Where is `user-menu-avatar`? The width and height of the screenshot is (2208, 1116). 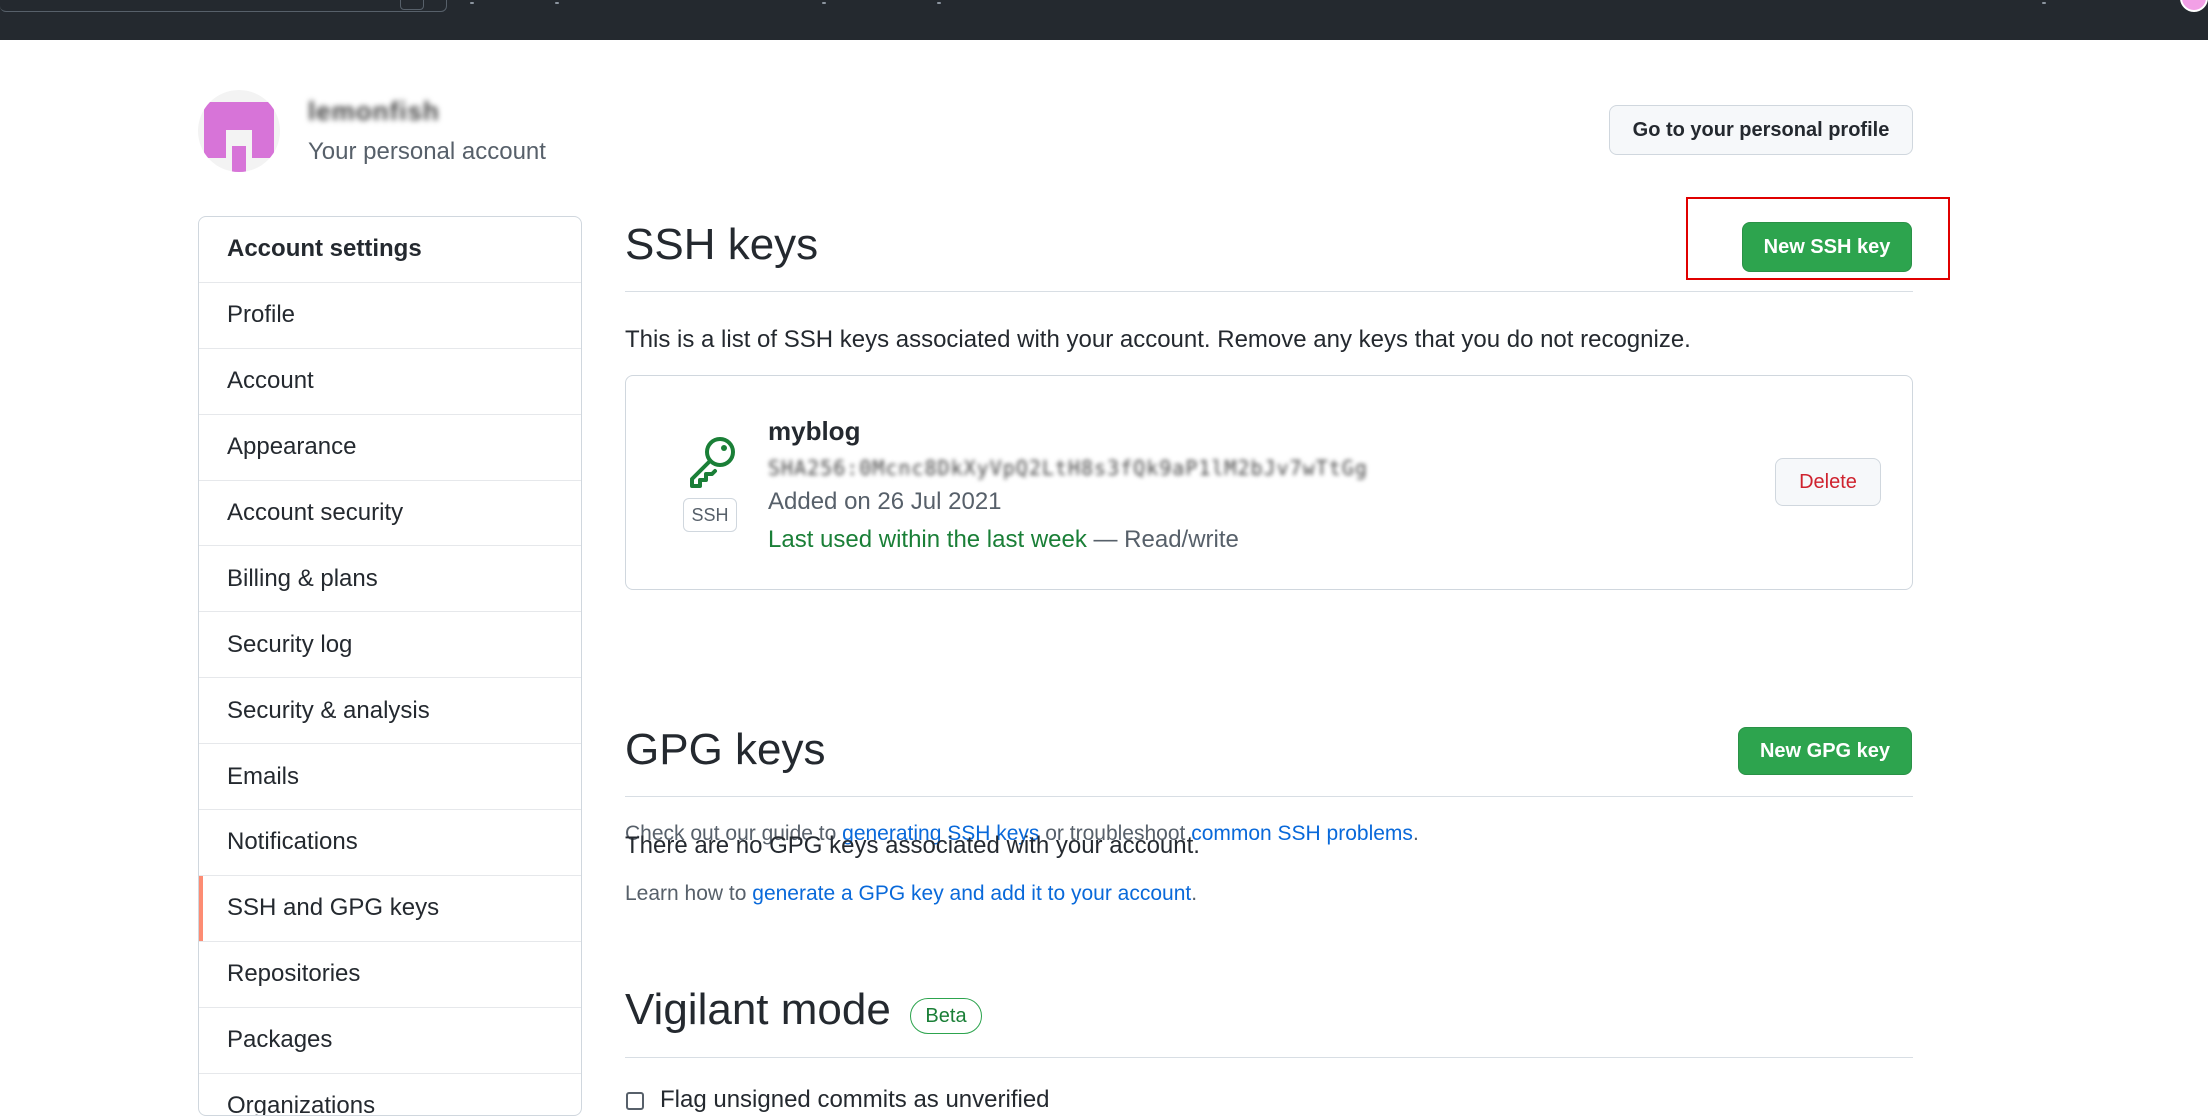
user-menu-avatar is located at coordinates (2194, 6).